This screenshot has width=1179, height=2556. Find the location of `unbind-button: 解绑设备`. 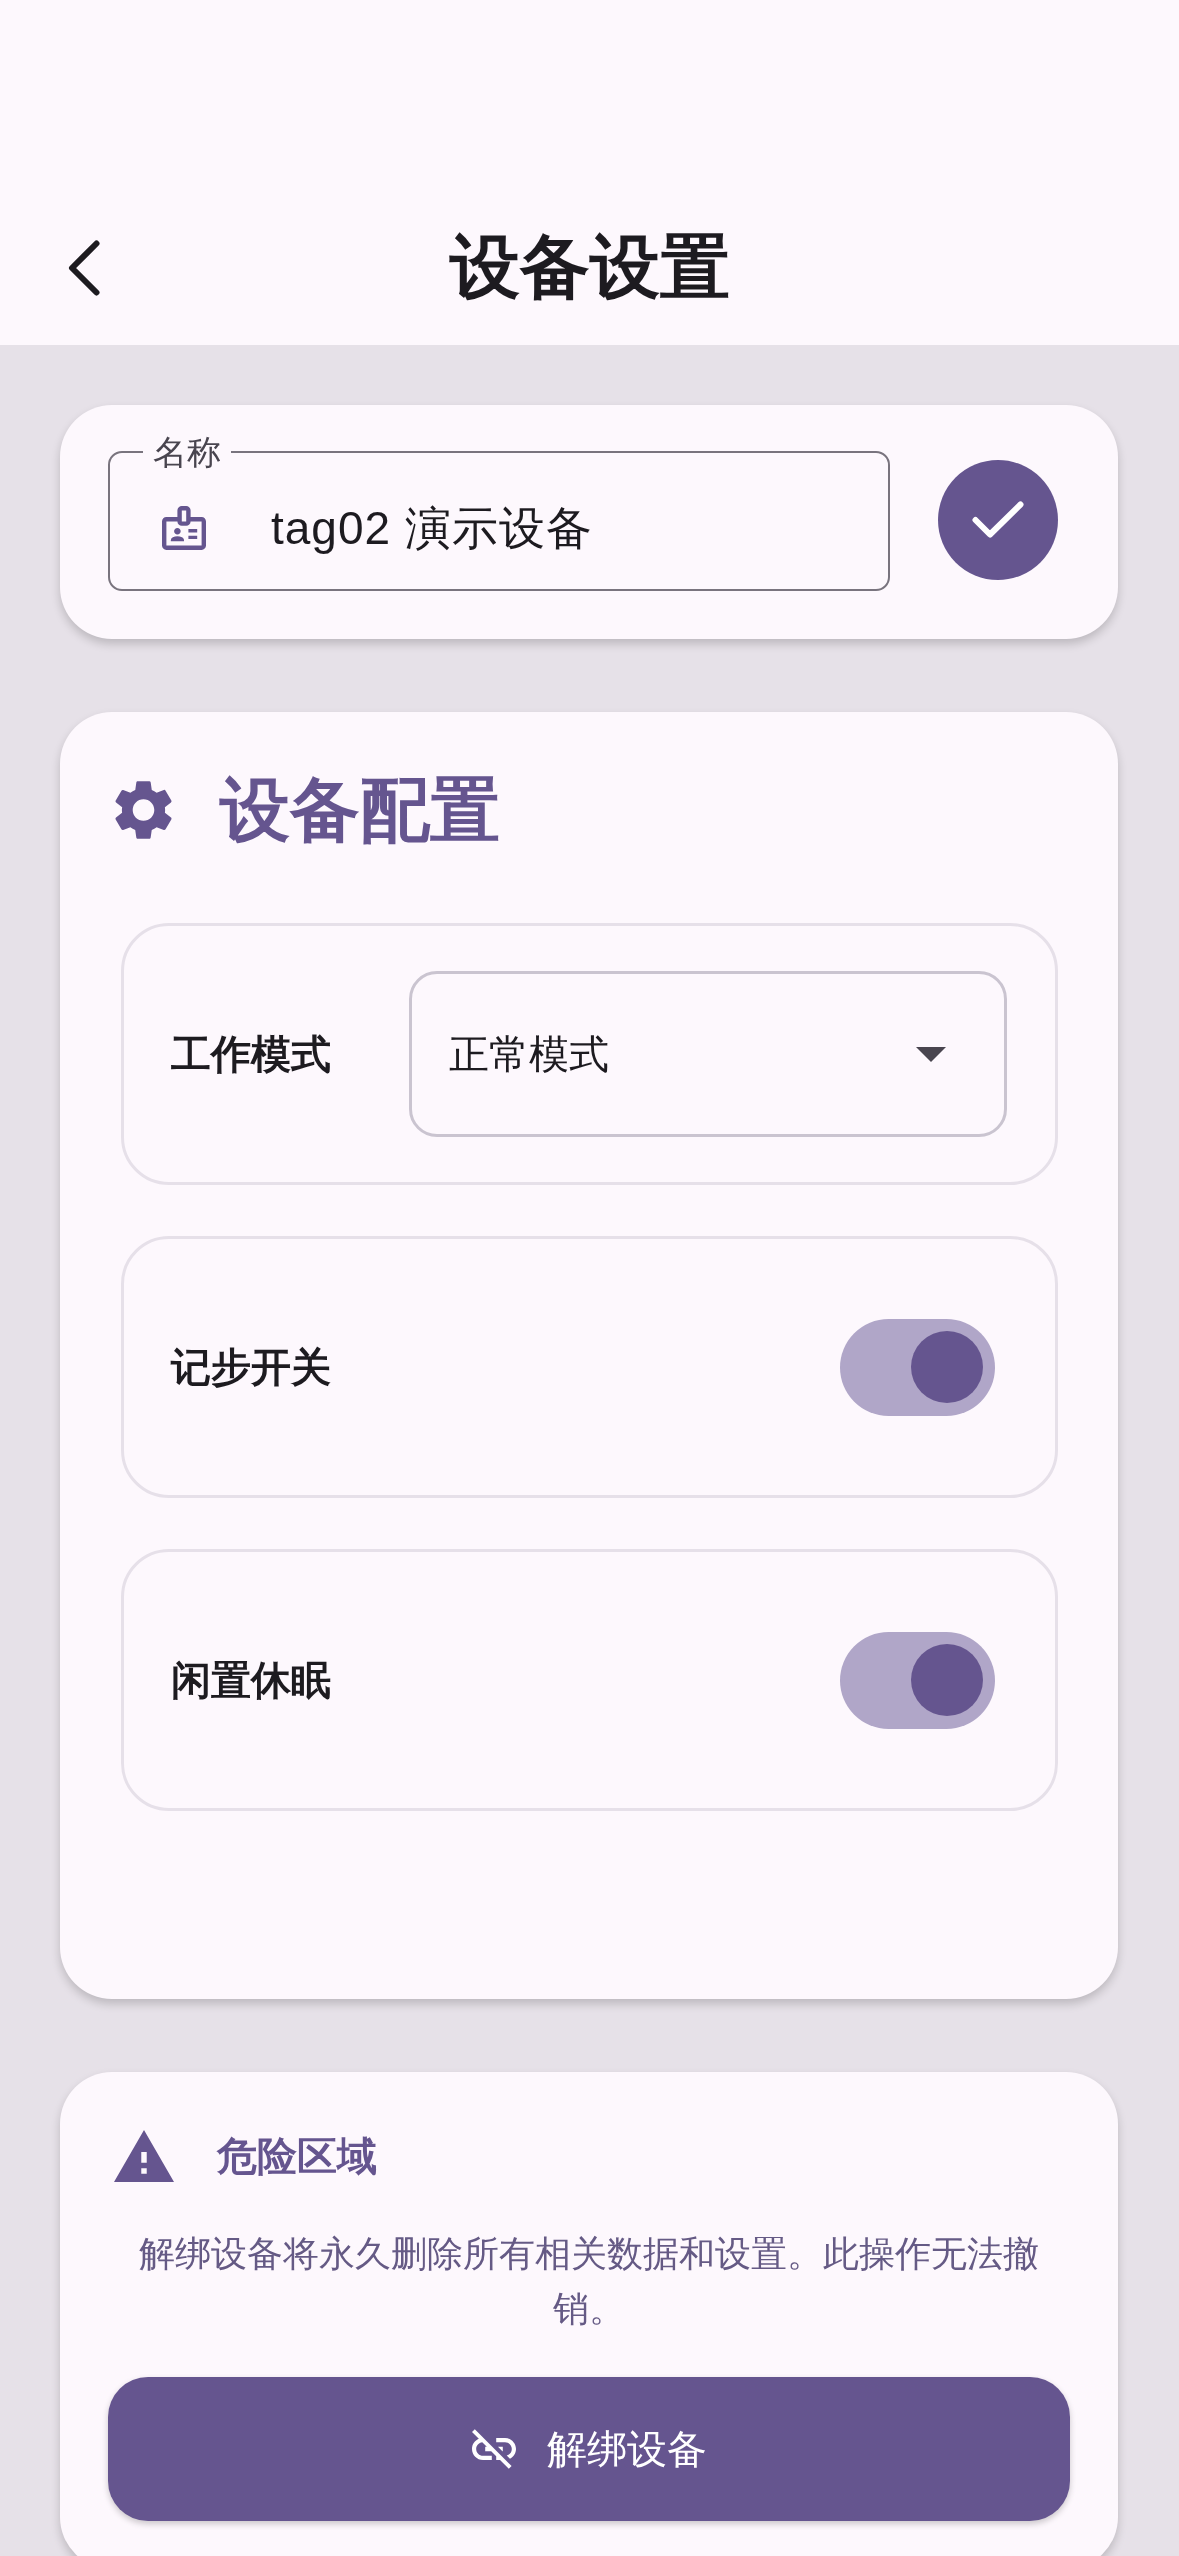

unbind-button: 解绑设备 is located at coordinates (589, 2449).